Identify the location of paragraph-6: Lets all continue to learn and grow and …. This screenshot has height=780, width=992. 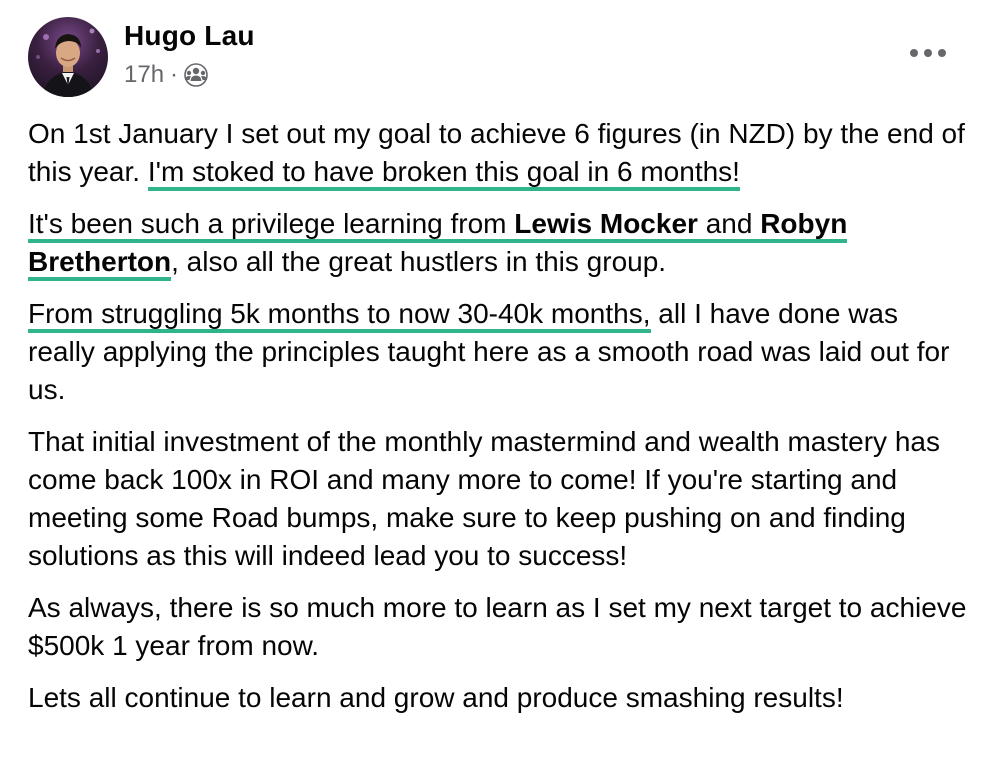
(436, 697).